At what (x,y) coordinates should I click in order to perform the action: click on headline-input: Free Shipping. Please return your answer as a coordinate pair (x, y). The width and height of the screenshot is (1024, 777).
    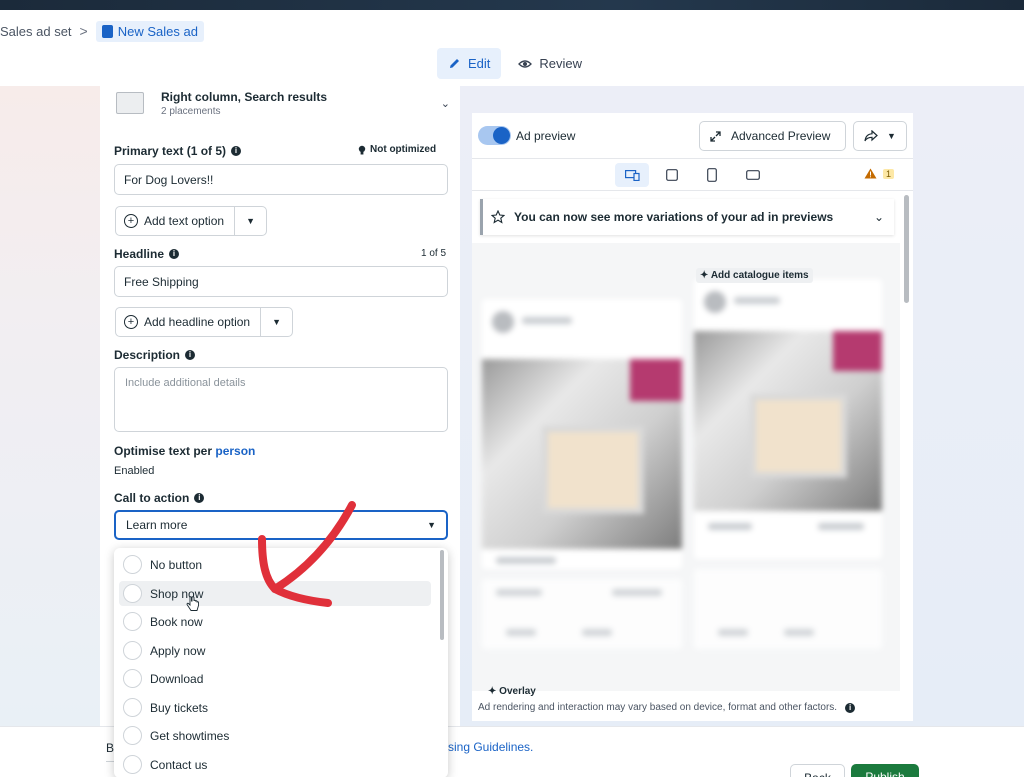
    Looking at the image, I should click on (281, 281).